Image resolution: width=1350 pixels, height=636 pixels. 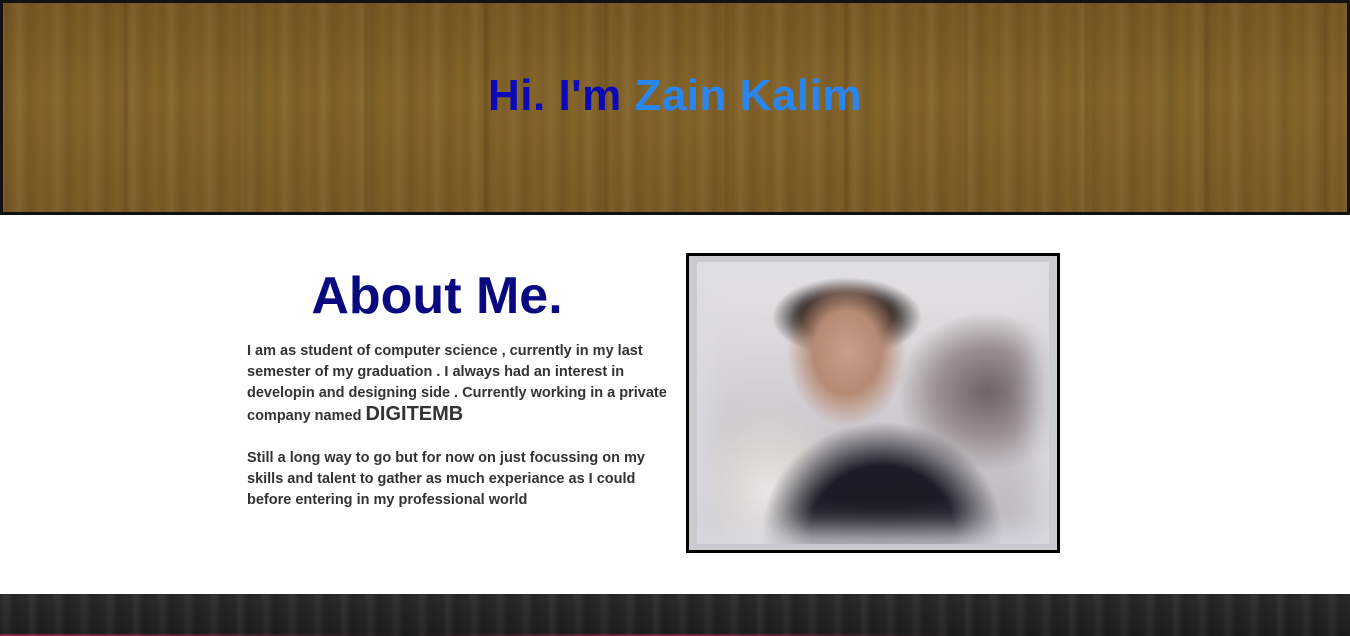 I want to click on about-heading: About Me., so click(x=437, y=296).